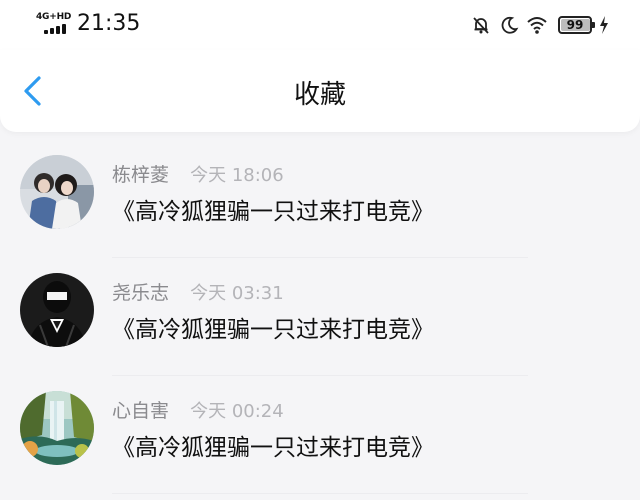 This screenshot has width=640, height=500. Describe the element at coordinates (57, 428) in the screenshot. I see `waterfall-landscape-avatar` at that location.